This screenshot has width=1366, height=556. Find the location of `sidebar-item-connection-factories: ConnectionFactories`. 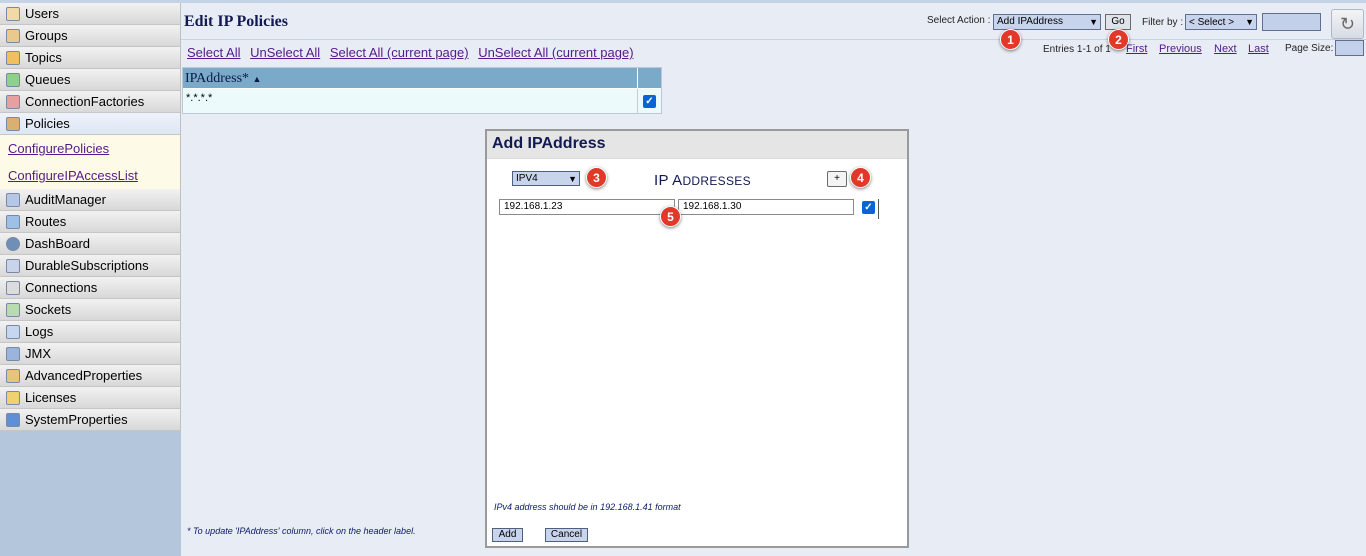

sidebar-item-connection-factories: ConnectionFactories is located at coordinates (90, 102).